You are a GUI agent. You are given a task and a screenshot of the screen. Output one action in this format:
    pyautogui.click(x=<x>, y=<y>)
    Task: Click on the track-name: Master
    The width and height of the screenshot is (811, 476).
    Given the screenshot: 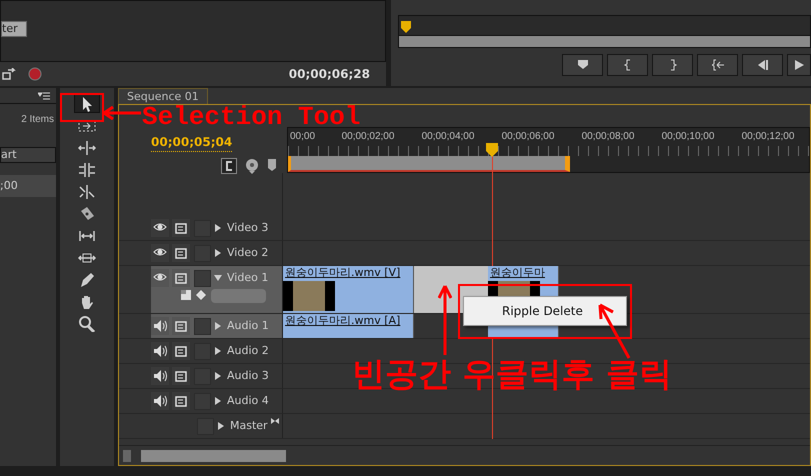 What is the action you would take?
    pyautogui.click(x=249, y=426)
    